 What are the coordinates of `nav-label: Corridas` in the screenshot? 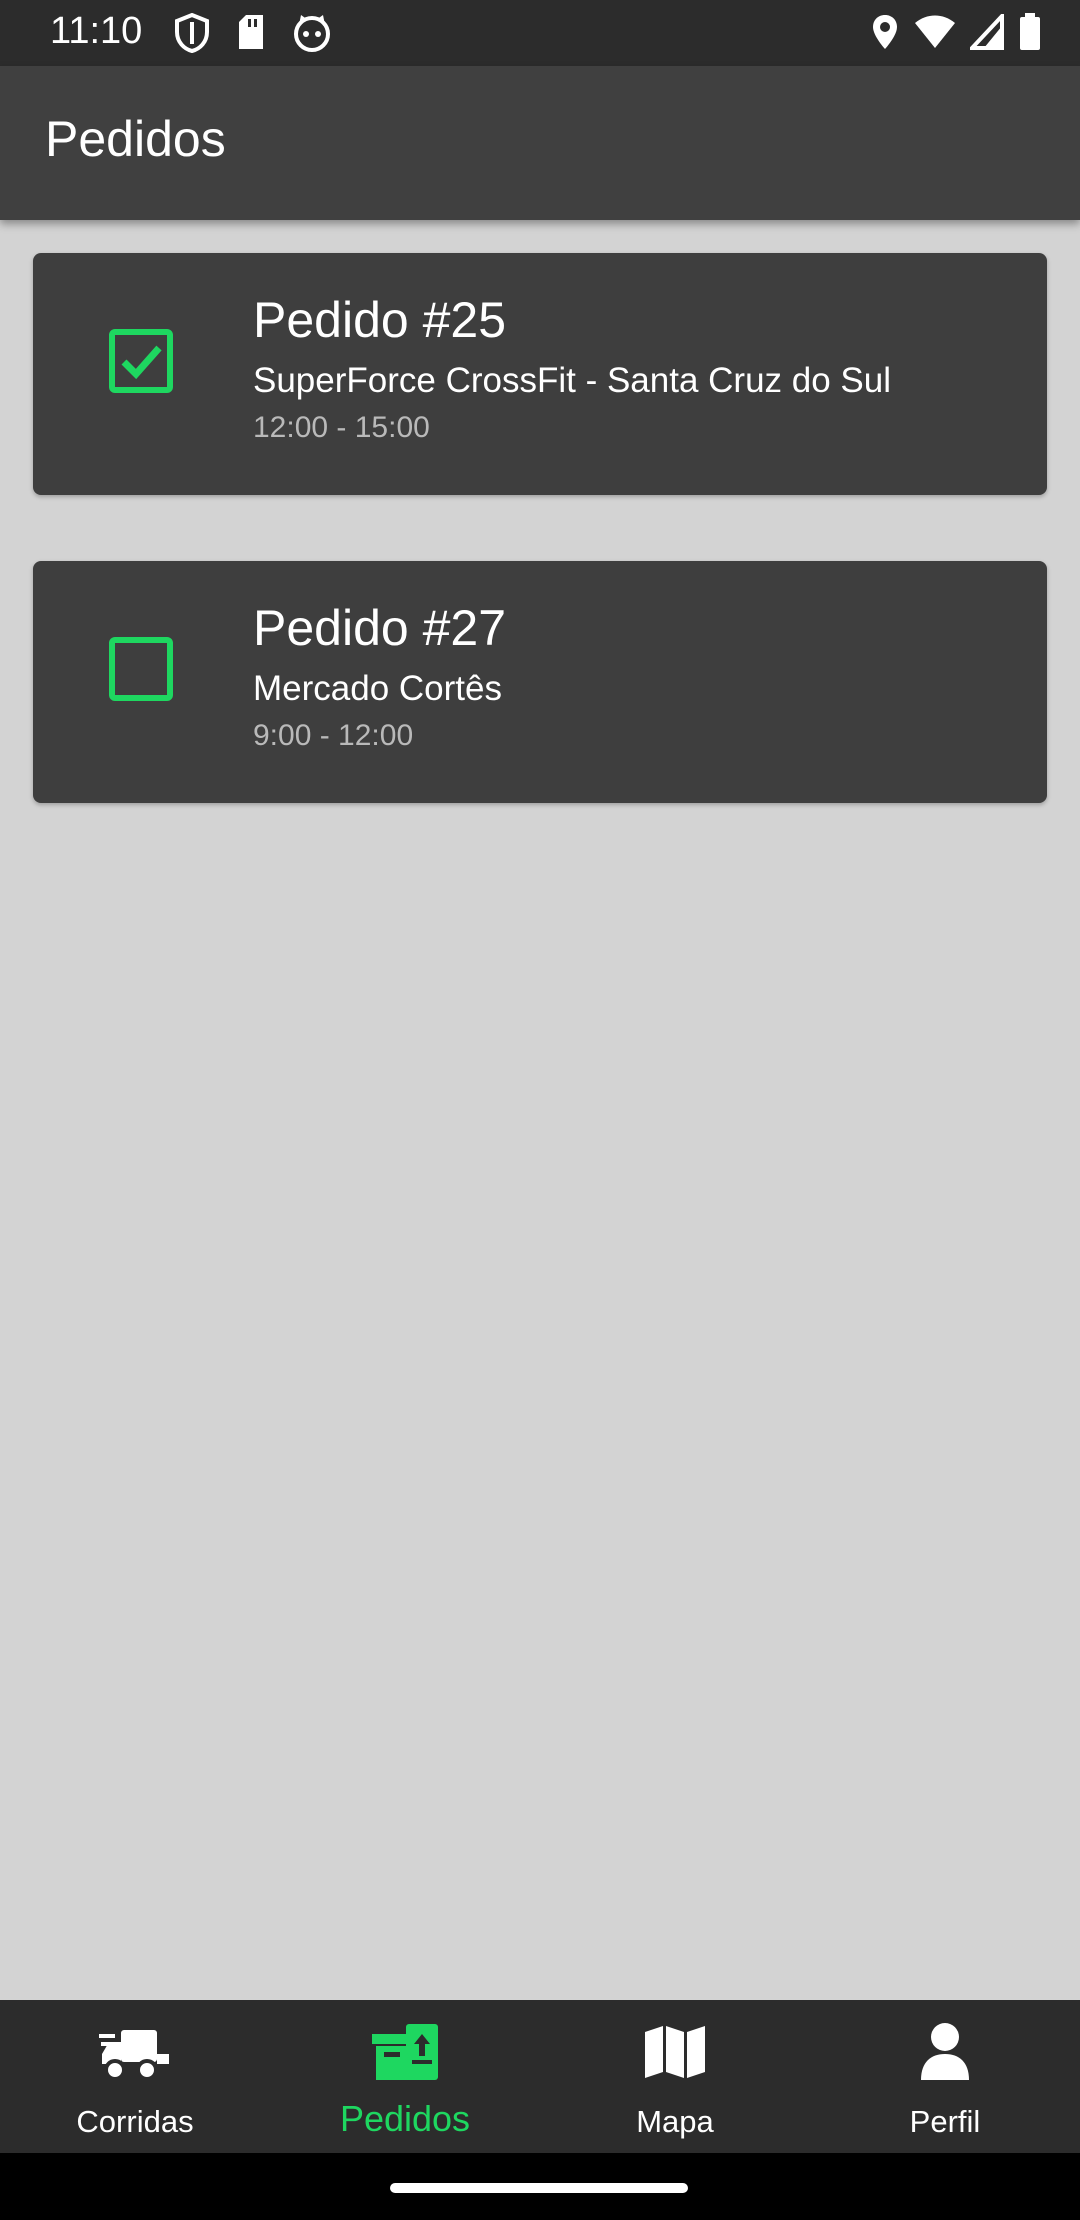 It's located at (135, 2121).